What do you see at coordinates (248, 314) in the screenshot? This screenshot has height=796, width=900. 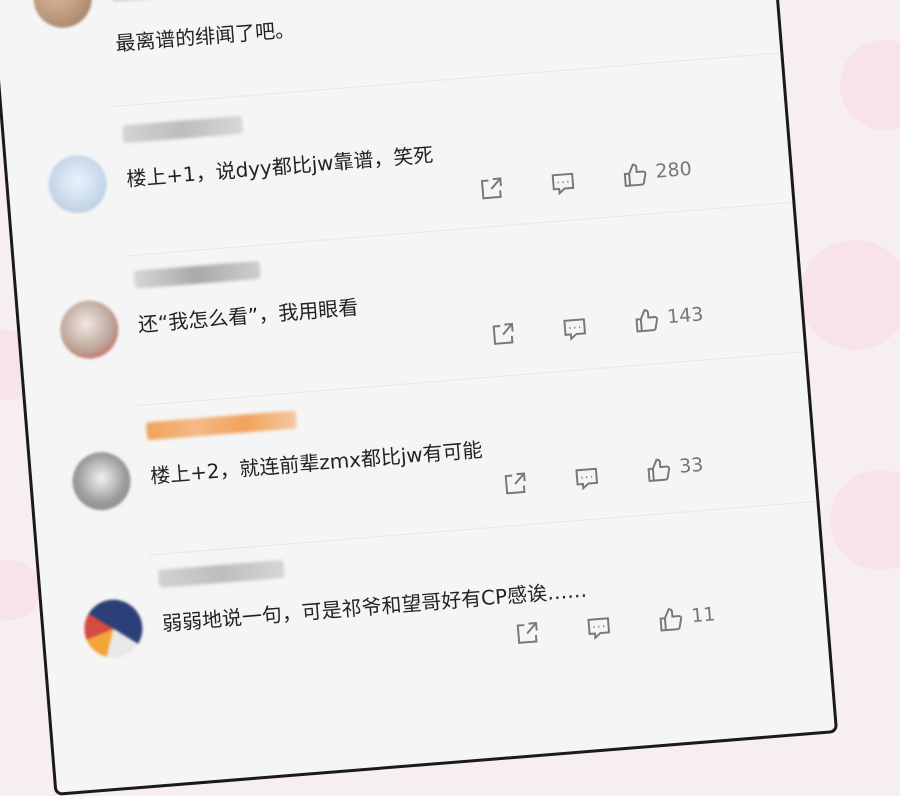 I see `comment-text: 还“我怎么看”，我用眼看` at bounding box center [248, 314].